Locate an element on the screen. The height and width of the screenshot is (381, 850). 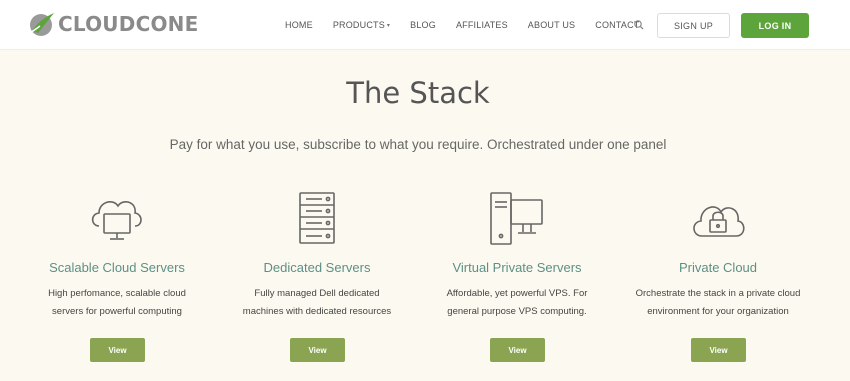
nav-products: PRODUCTS ▾ is located at coordinates (361, 25).